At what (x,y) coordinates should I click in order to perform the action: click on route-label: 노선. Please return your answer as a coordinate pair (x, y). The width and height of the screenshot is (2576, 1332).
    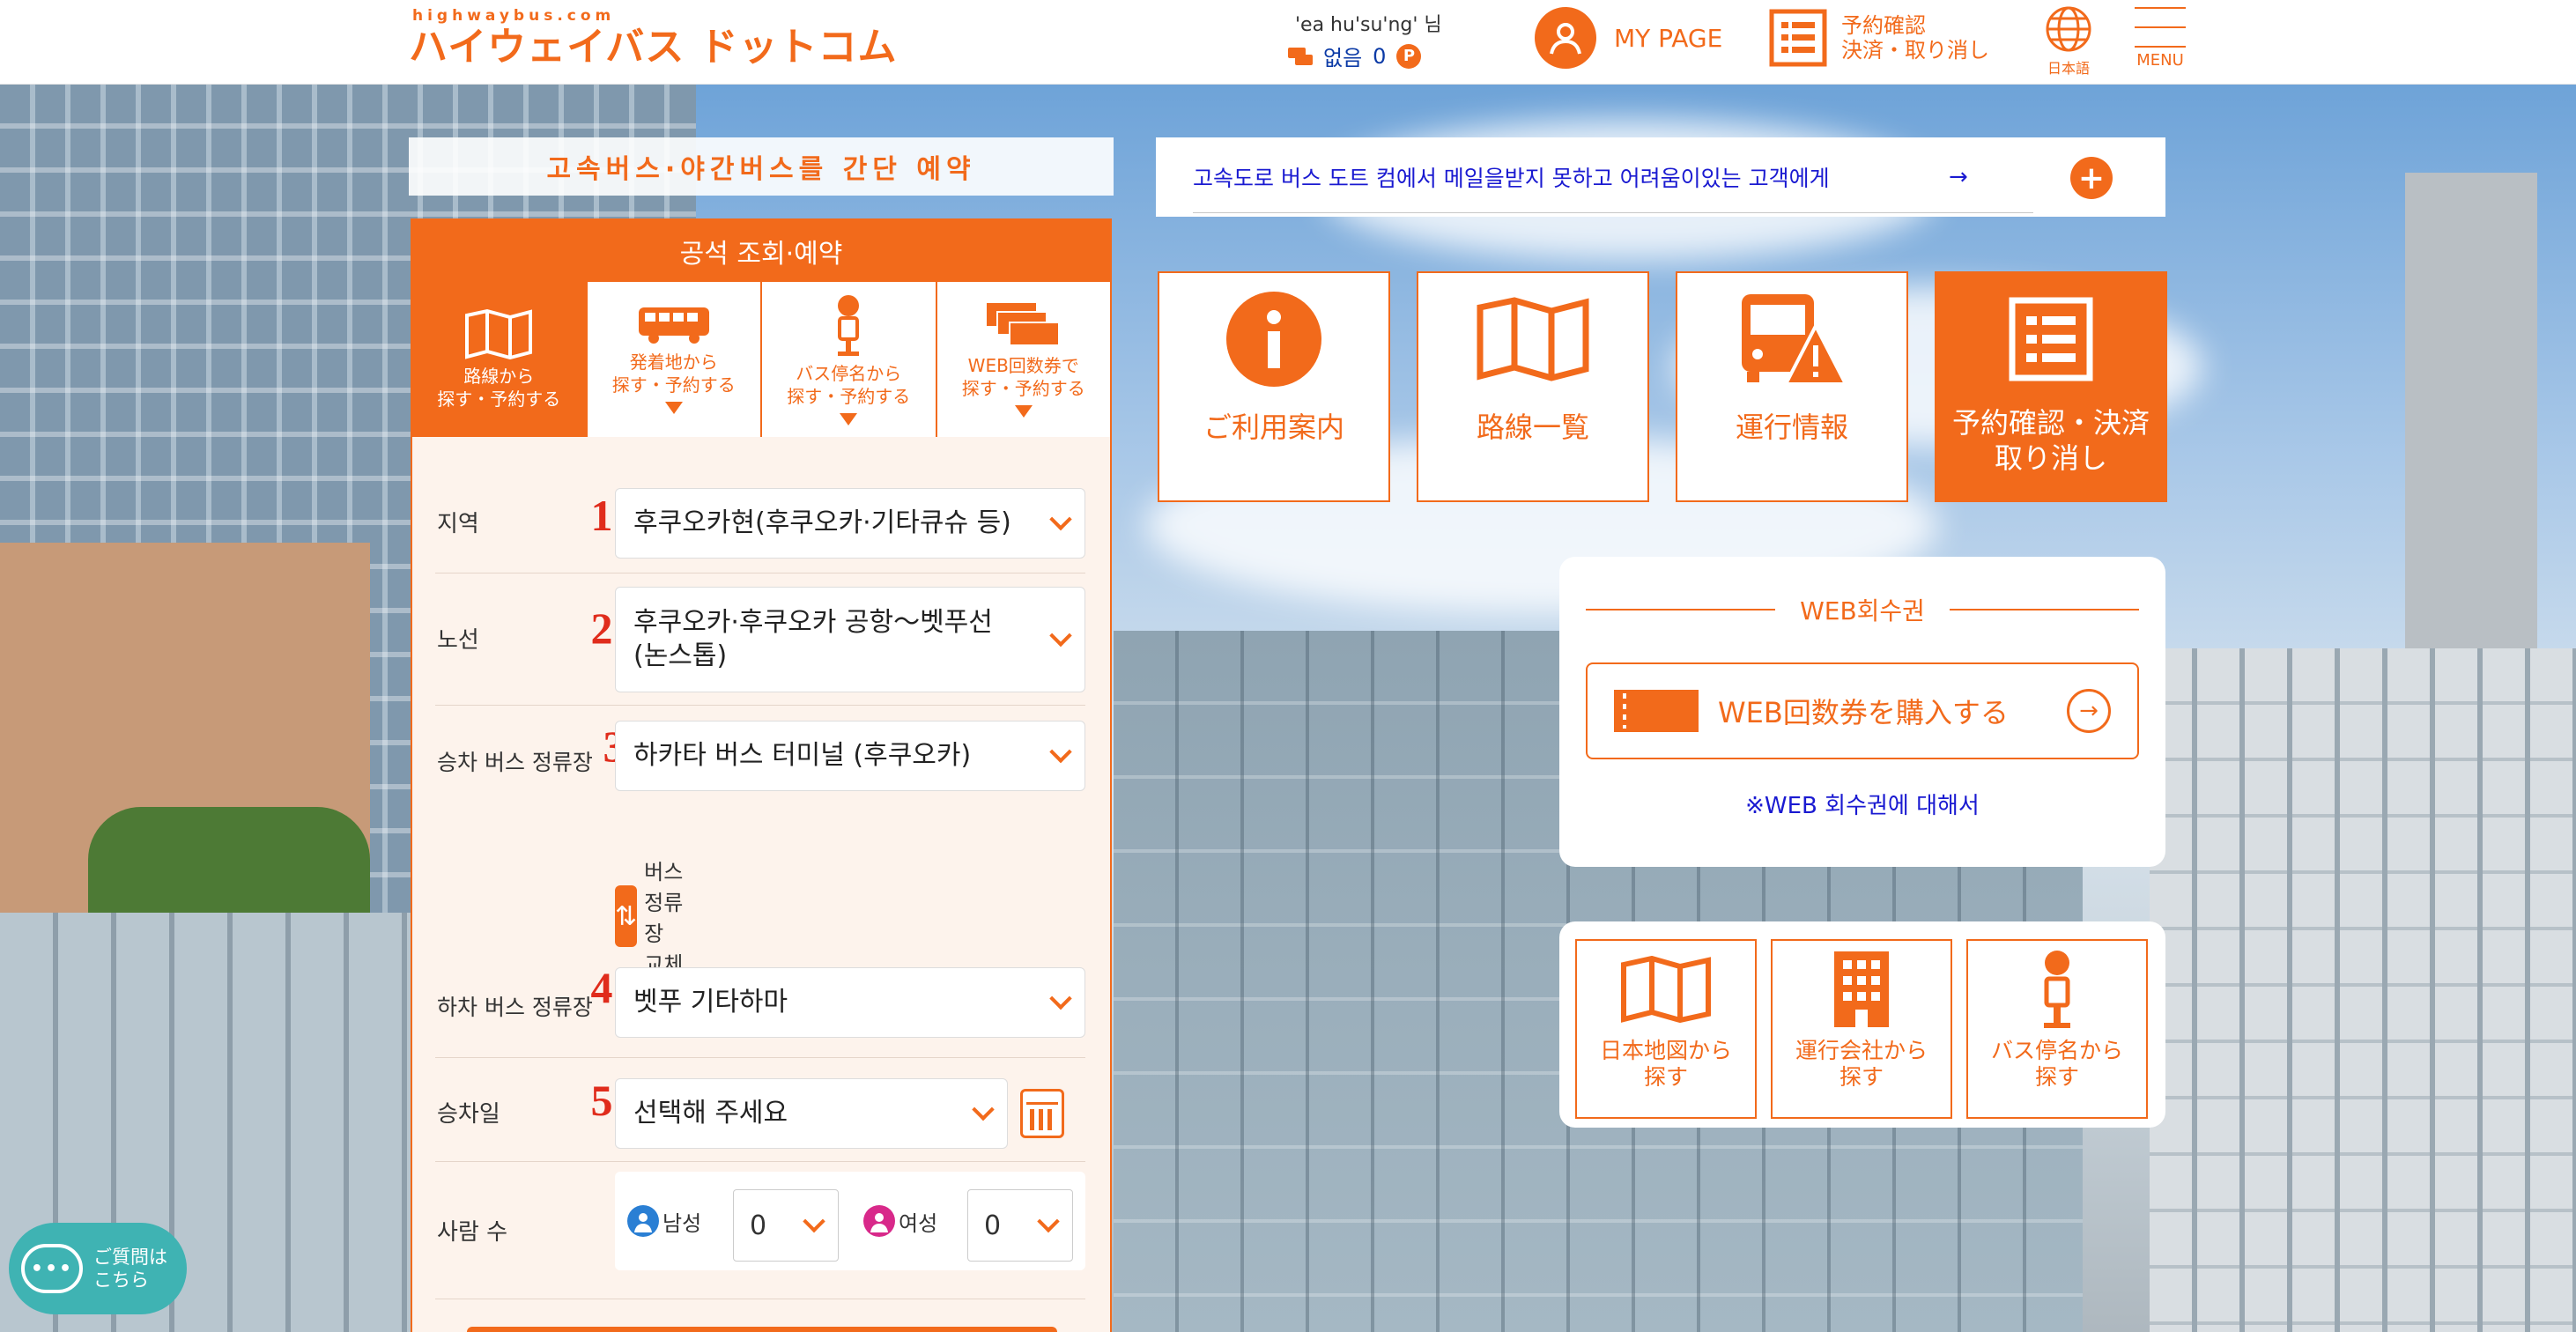
    Looking at the image, I should click on (458, 640).